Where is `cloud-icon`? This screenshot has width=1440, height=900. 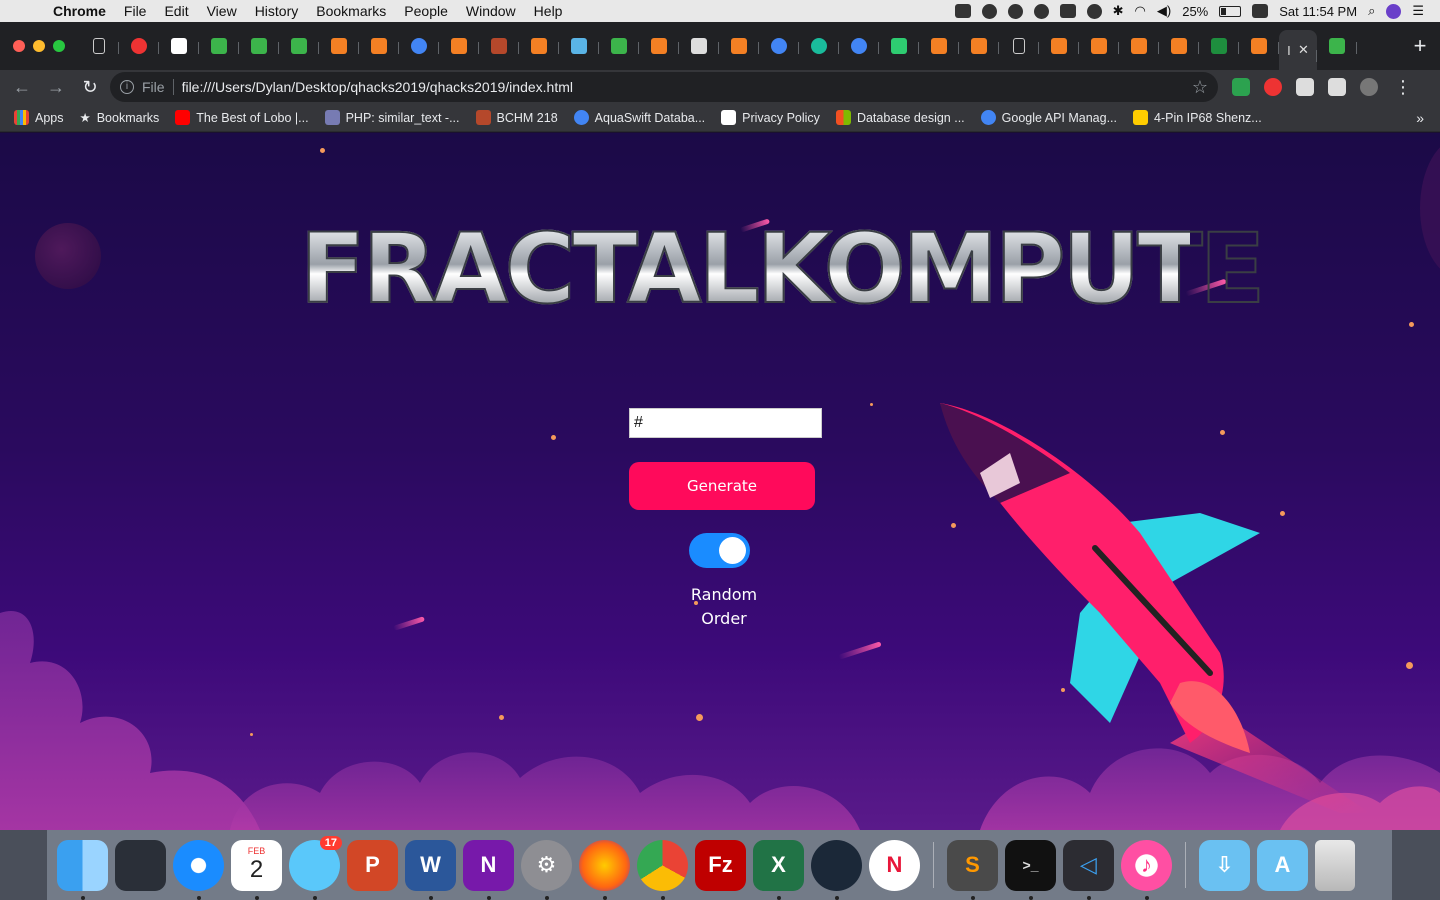 cloud-icon is located at coordinates (1041, 11).